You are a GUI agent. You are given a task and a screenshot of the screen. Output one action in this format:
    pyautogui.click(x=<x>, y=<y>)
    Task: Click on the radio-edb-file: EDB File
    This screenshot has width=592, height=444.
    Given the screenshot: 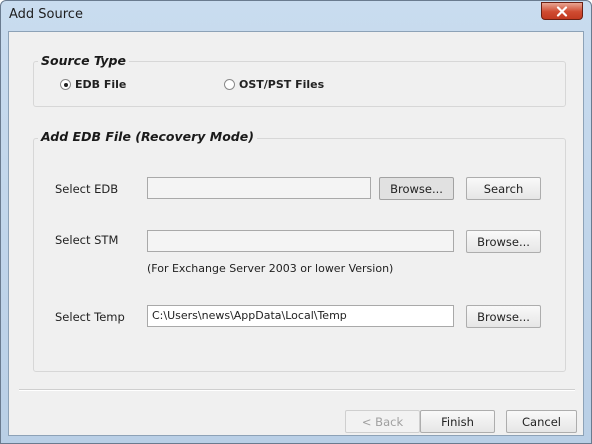 What is the action you would take?
    pyautogui.click(x=93, y=84)
    